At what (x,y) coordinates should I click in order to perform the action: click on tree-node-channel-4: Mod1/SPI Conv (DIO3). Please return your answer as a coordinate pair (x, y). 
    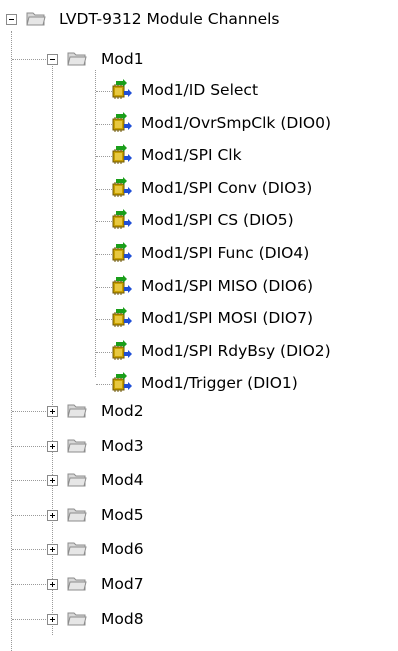
    Looking at the image, I should click on (199, 188).